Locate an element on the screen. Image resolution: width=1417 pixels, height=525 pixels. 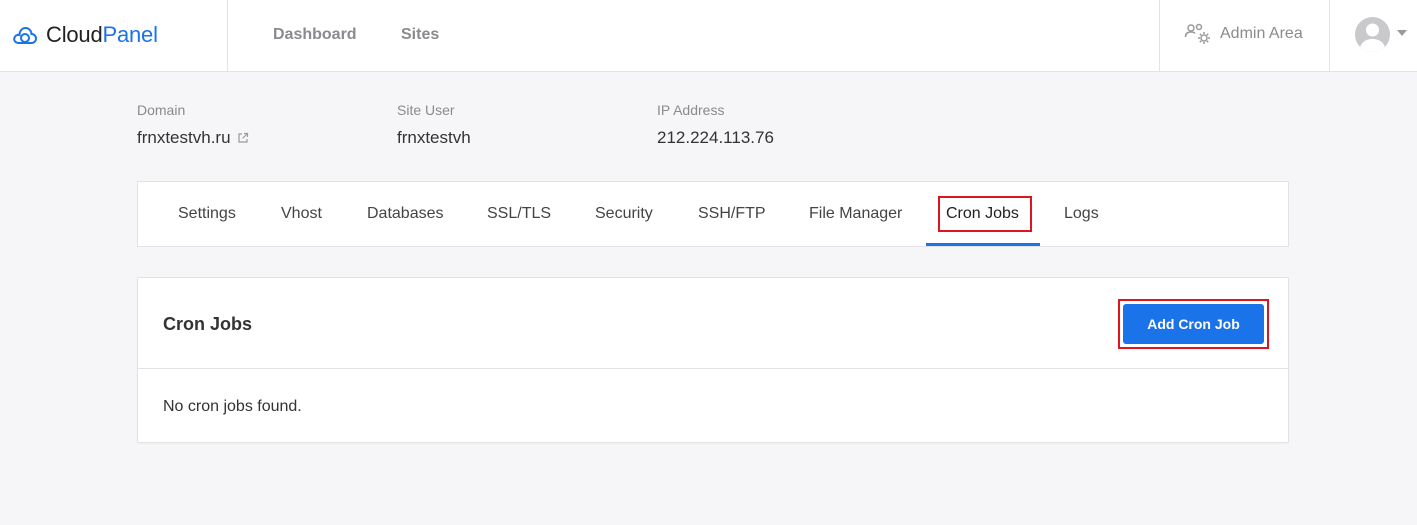
logo: CloudPanel is located at coordinates (85, 35).